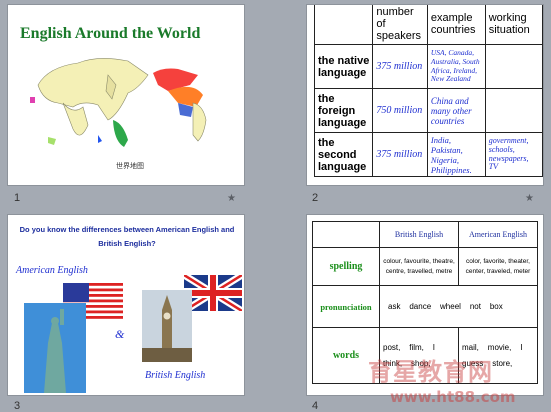  Describe the element at coordinates (419, 234) in the screenshot. I see `header-british-english: British English` at that location.